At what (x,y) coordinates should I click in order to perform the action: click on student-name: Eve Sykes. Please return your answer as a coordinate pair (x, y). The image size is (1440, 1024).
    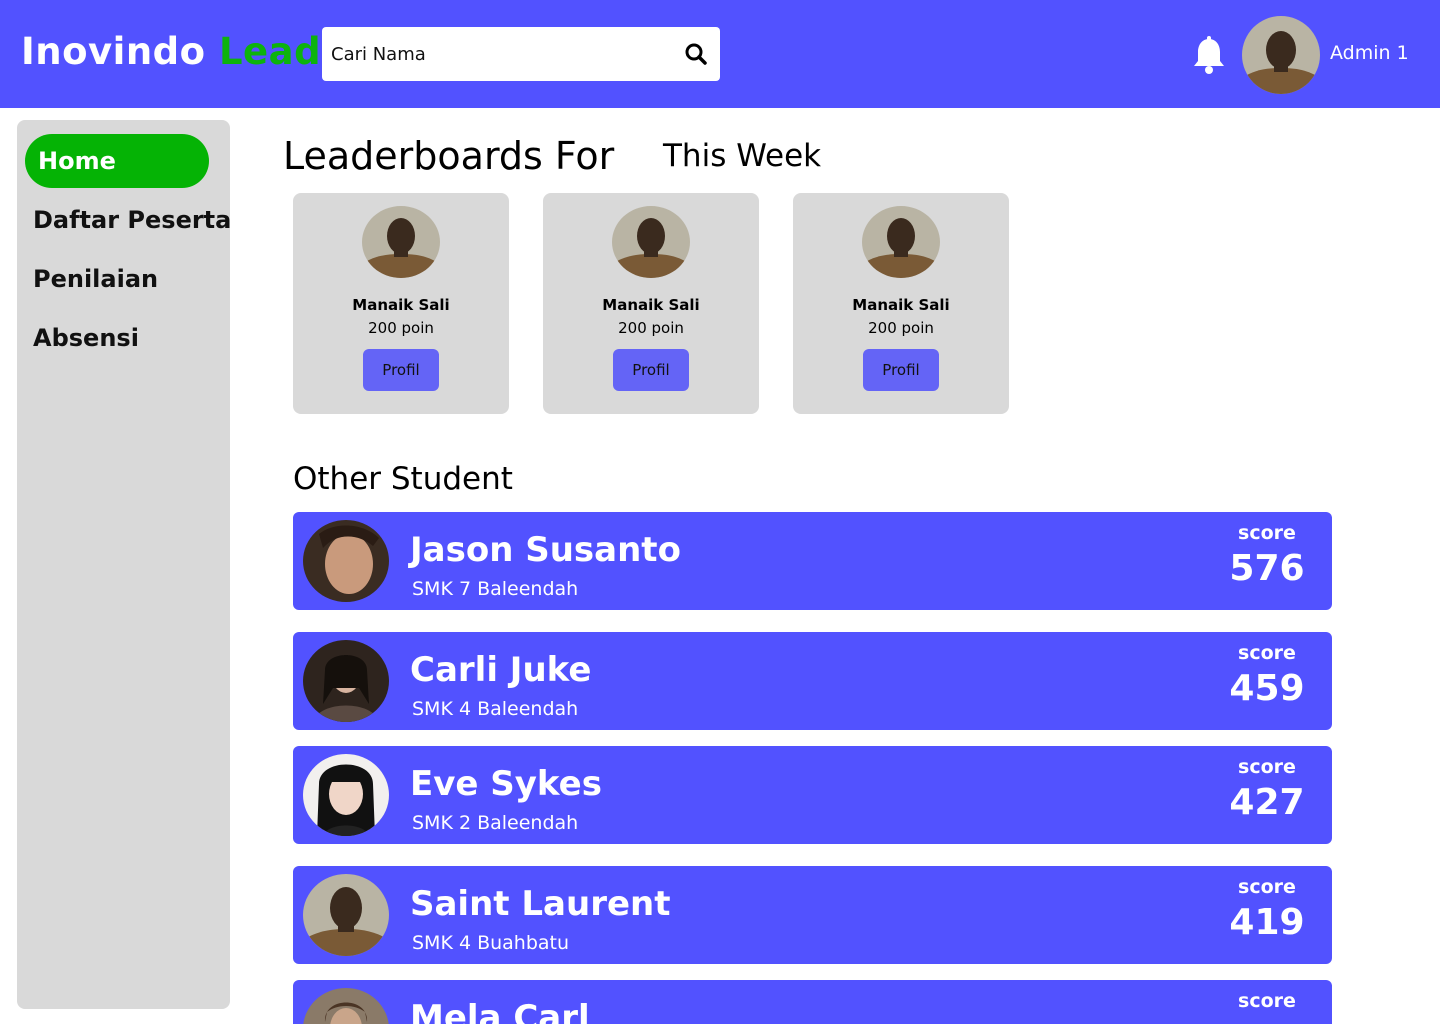
    Looking at the image, I should click on (506, 784).